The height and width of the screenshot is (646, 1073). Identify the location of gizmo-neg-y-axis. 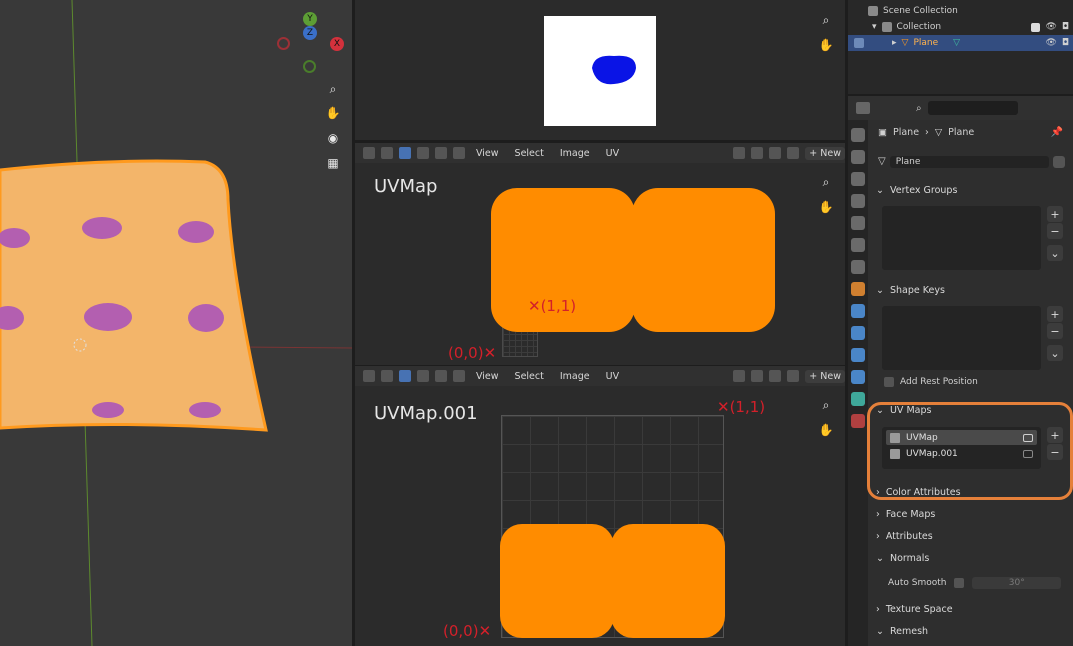
(309, 66).